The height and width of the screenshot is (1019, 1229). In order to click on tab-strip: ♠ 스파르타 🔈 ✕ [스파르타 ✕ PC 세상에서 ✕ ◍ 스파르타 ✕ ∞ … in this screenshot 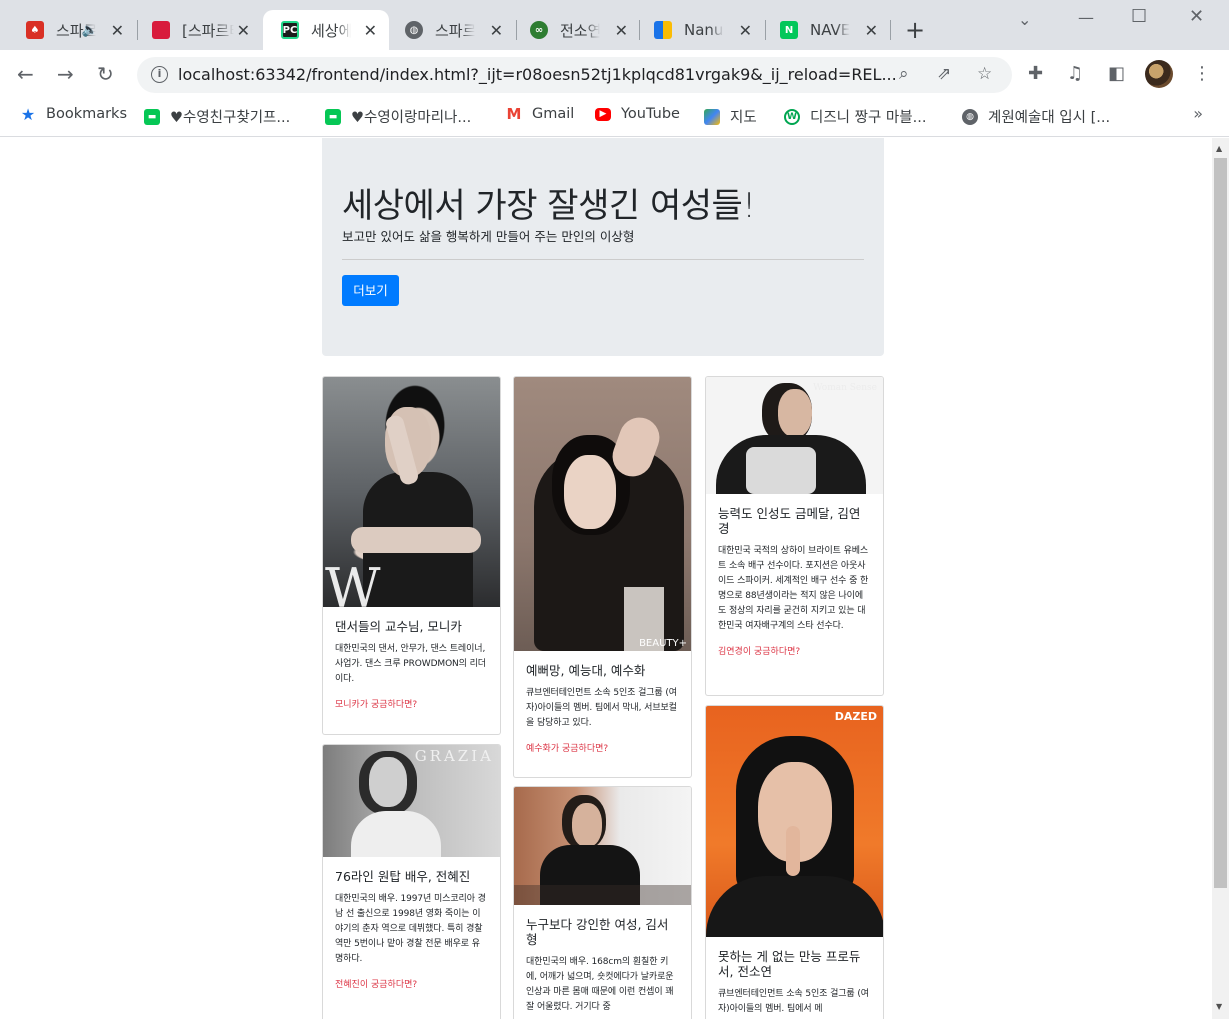, I will do `click(614, 25)`.